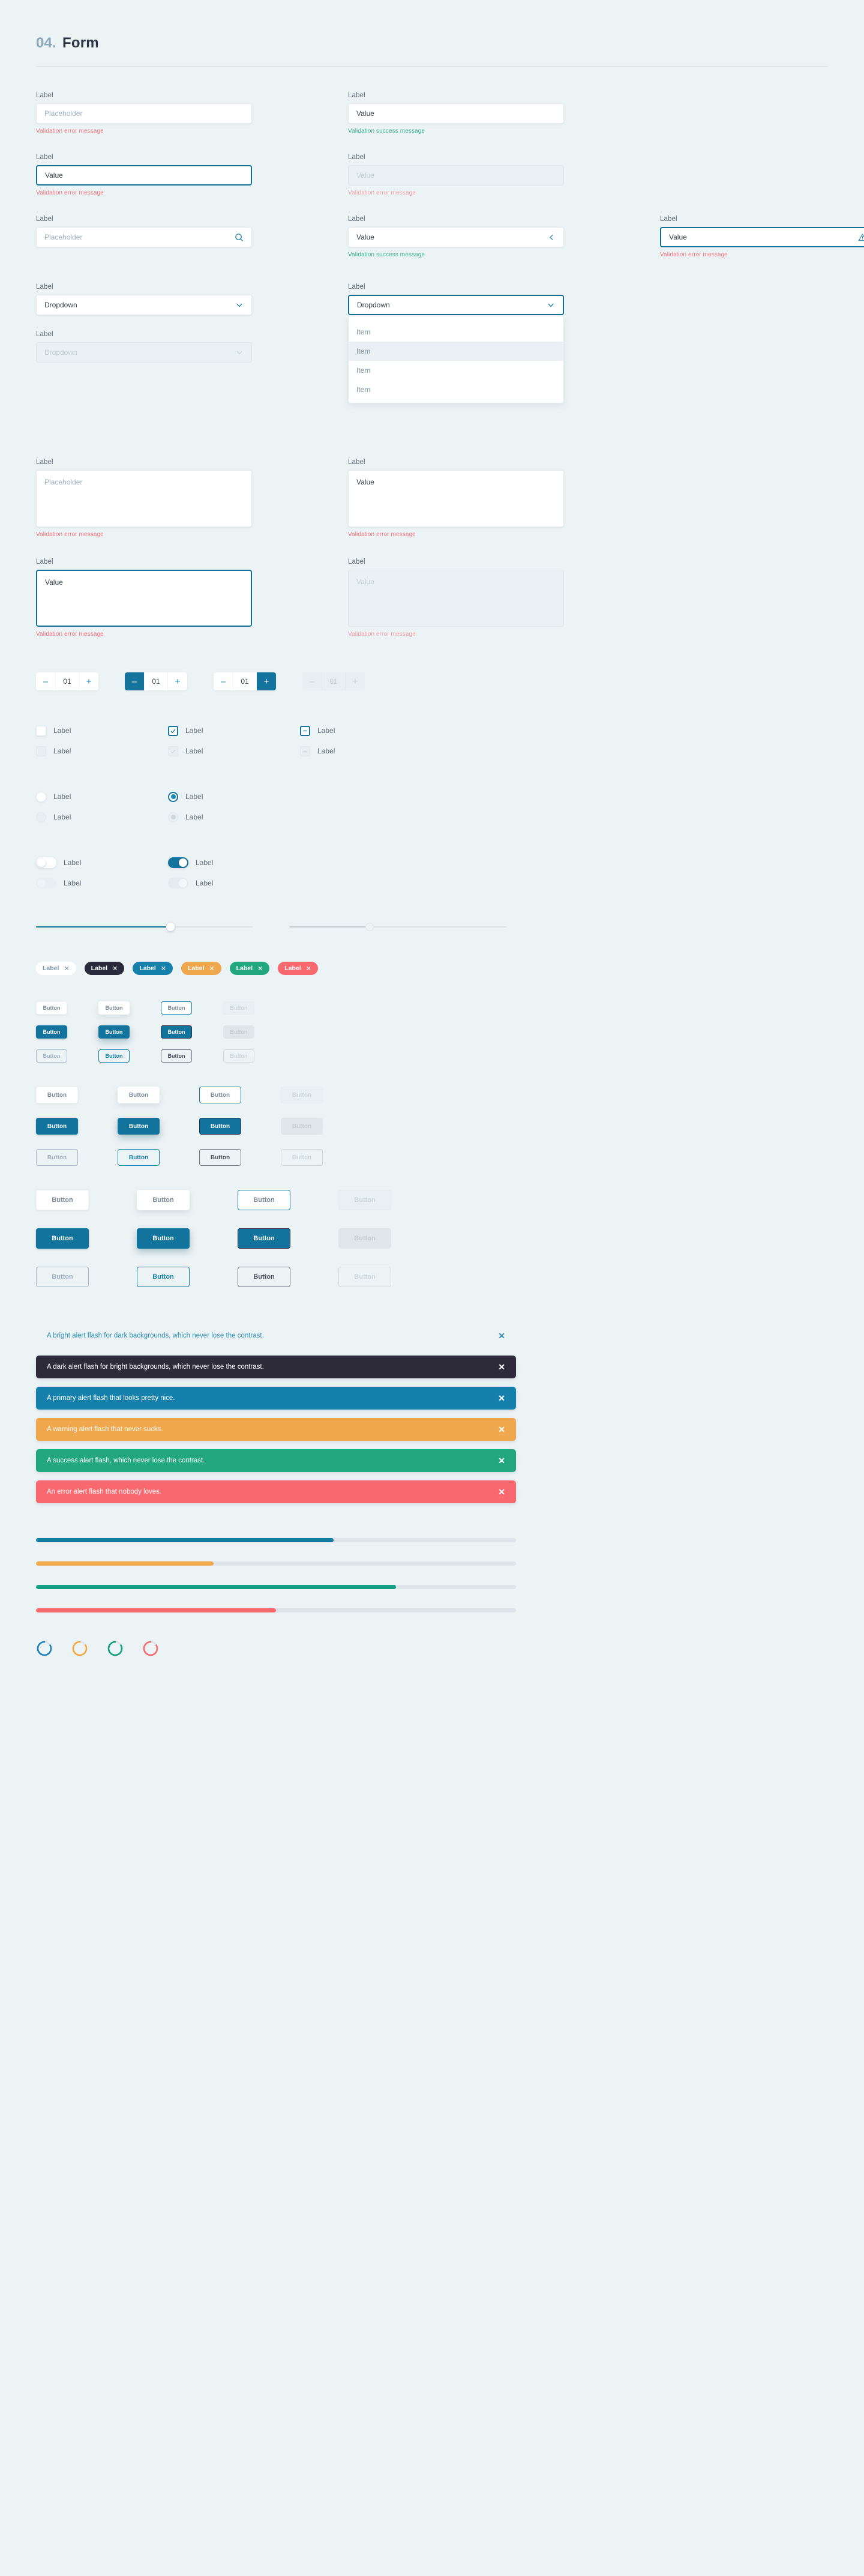  I want to click on button-outline-default-small: Button, so click(52, 1056).